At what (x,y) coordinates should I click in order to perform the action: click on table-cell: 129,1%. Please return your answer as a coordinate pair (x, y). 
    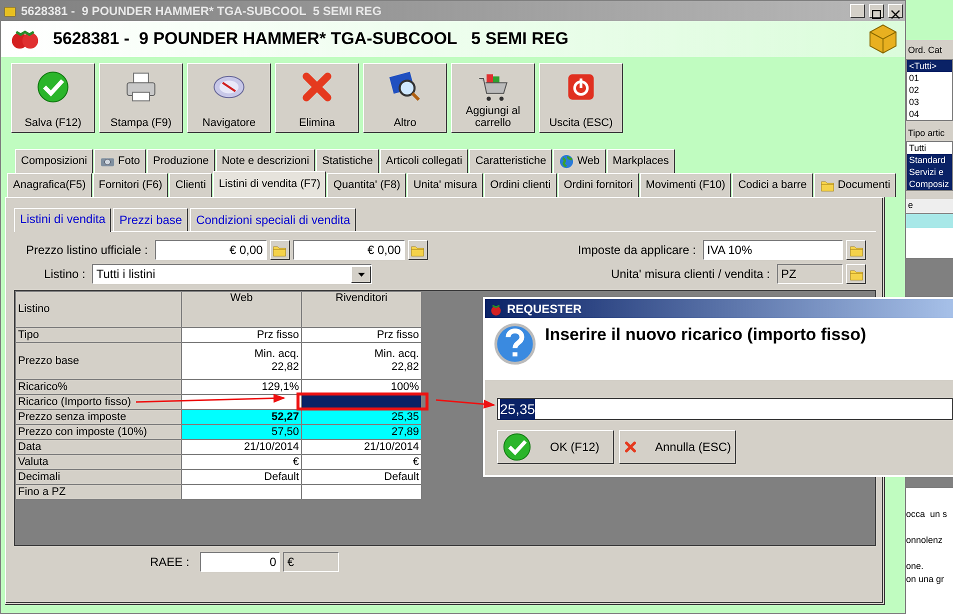
    Looking at the image, I should click on (242, 387).